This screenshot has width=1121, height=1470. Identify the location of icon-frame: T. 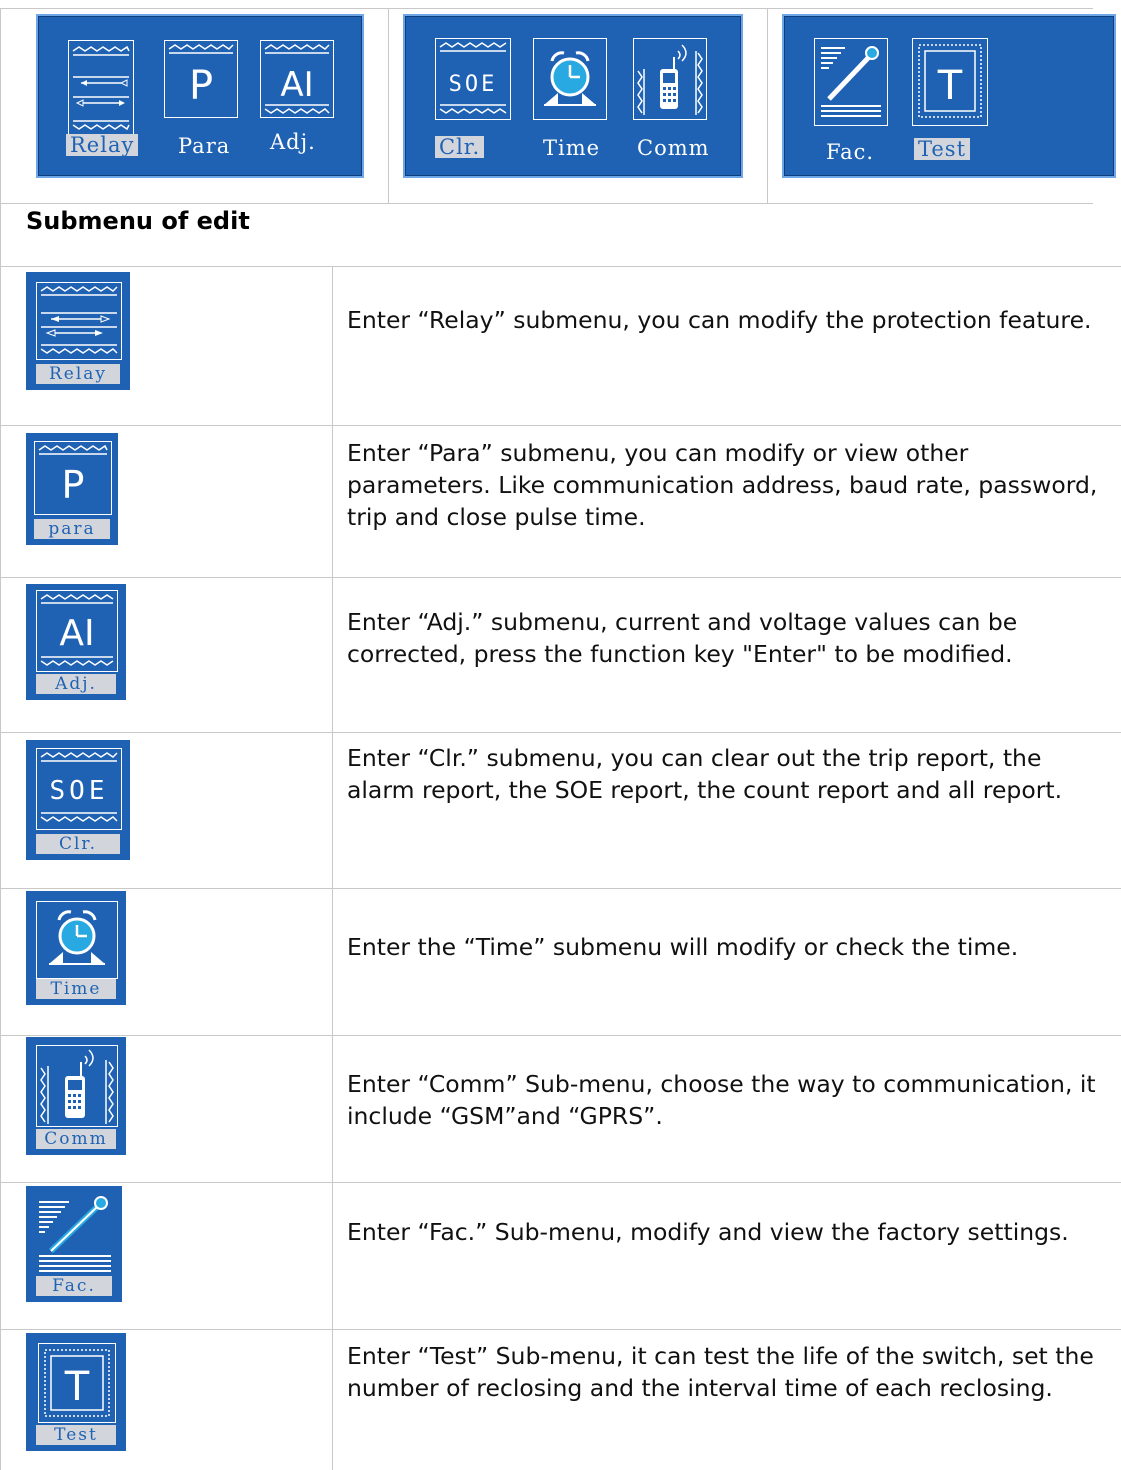
(77, 1383).